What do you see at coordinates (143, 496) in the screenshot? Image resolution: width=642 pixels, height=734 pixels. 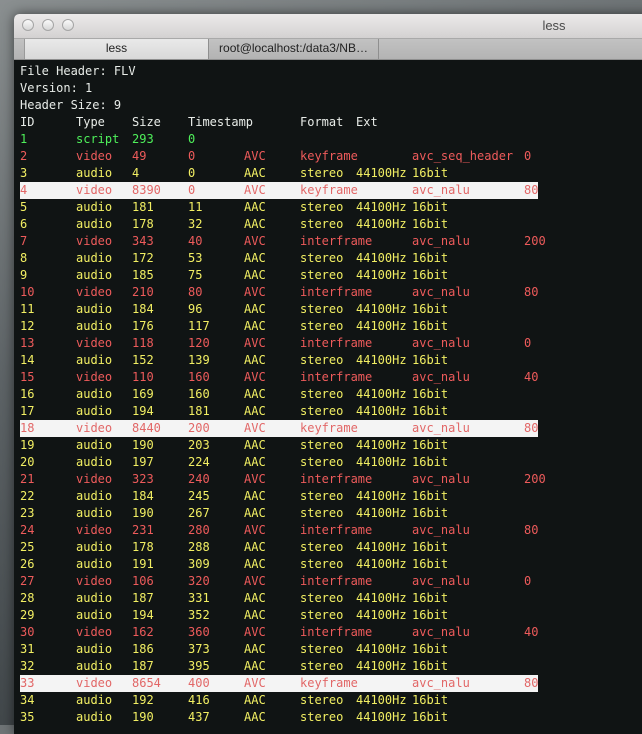 I see `cell-size: 184` at bounding box center [143, 496].